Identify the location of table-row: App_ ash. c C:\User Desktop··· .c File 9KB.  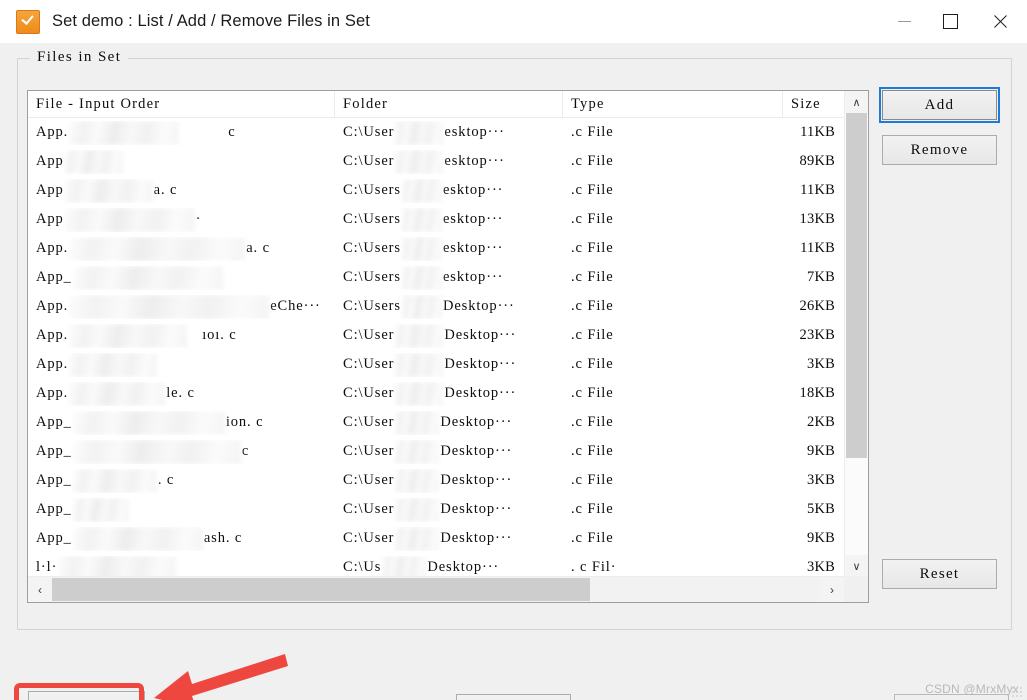
(436, 538).